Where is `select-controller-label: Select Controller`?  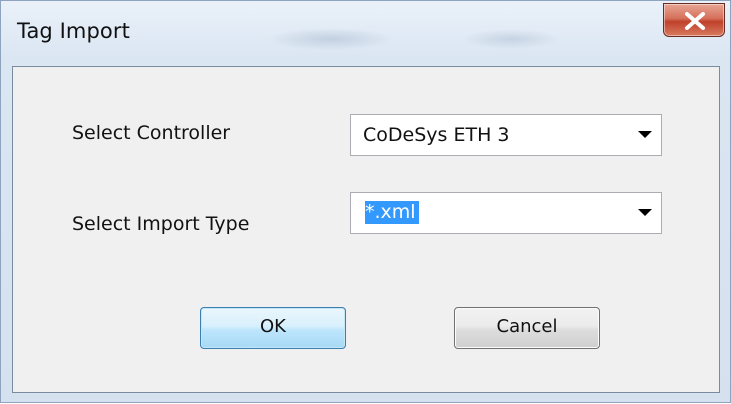 select-controller-label: Select Controller is located at coordinates (151, 133).